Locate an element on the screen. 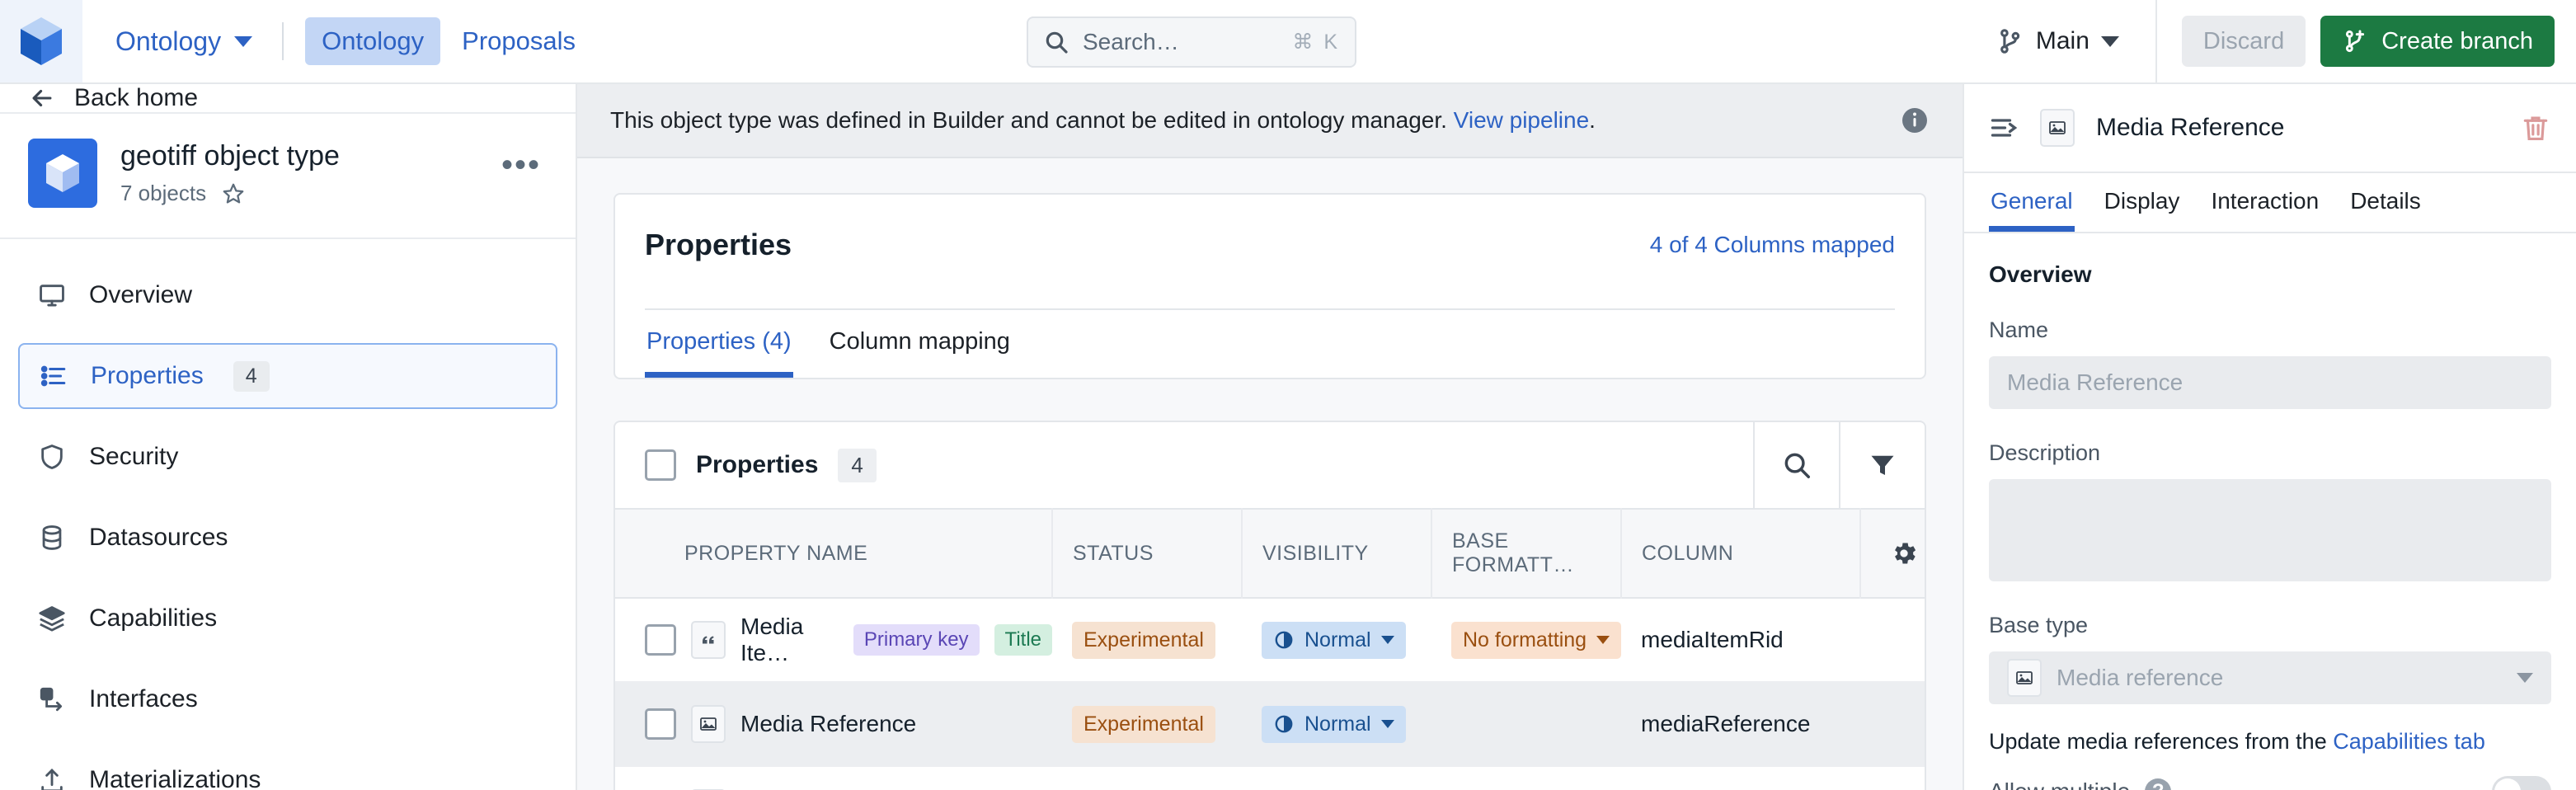 This screenshot has height=790, width=2576. sidebar-item-capabilities: Capabilities is located at coordinates (287, 618).